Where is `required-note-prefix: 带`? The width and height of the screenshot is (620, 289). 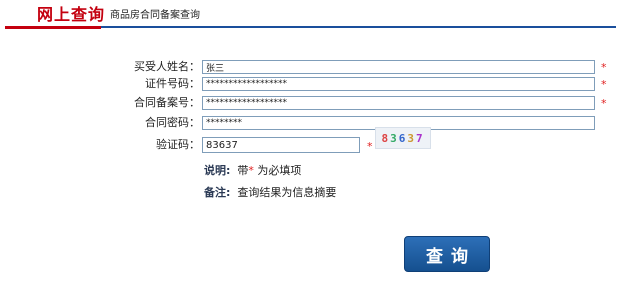 required-note-prefix: 带 is located at coordinates (243, 170).